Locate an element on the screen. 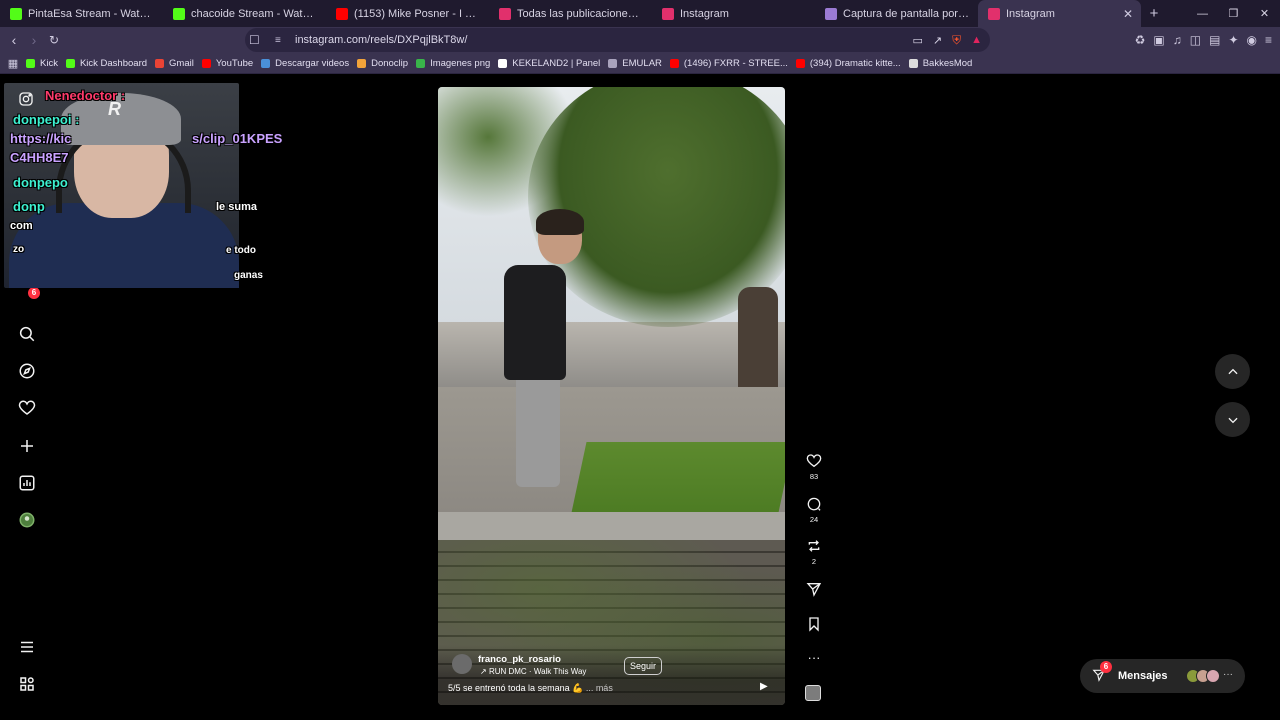  extensions-icon: ♻ is located at coordinates (1140, 40).